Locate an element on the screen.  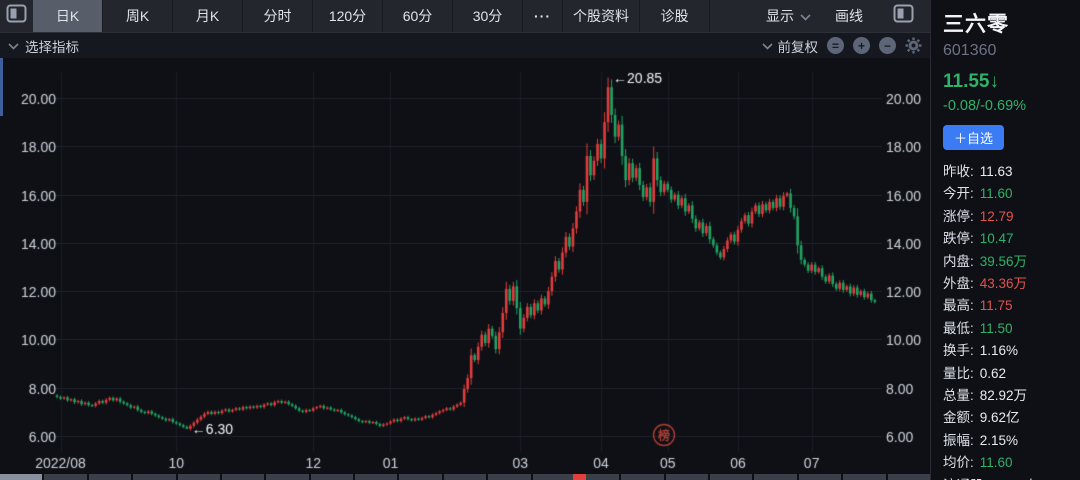
display-label: 显示 is located at coordinates (780, 16).